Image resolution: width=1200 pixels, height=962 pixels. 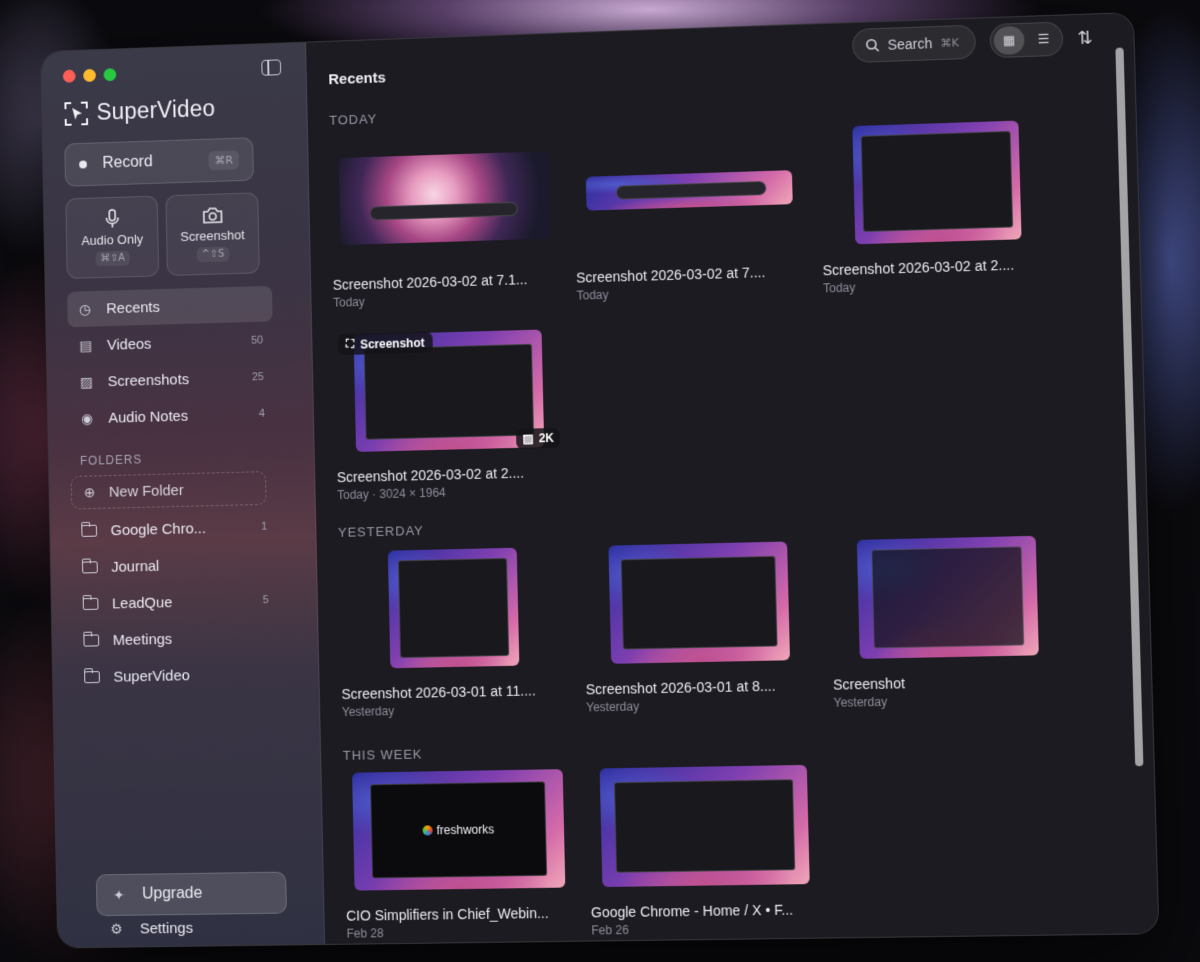 I want to click on thumbnail: ⛶ Screenshot ▨ 2K, so click(x=449, y=390).